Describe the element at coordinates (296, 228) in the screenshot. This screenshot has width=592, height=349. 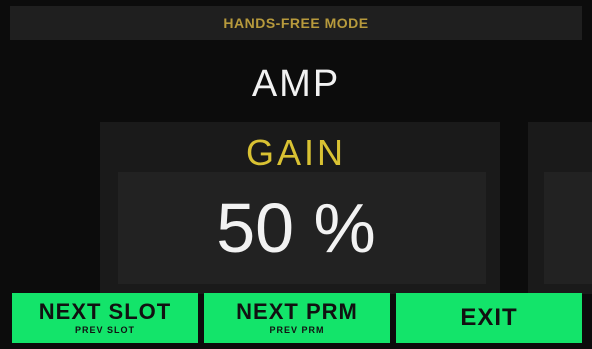
I see `parameter-value: 50 %` at that location.